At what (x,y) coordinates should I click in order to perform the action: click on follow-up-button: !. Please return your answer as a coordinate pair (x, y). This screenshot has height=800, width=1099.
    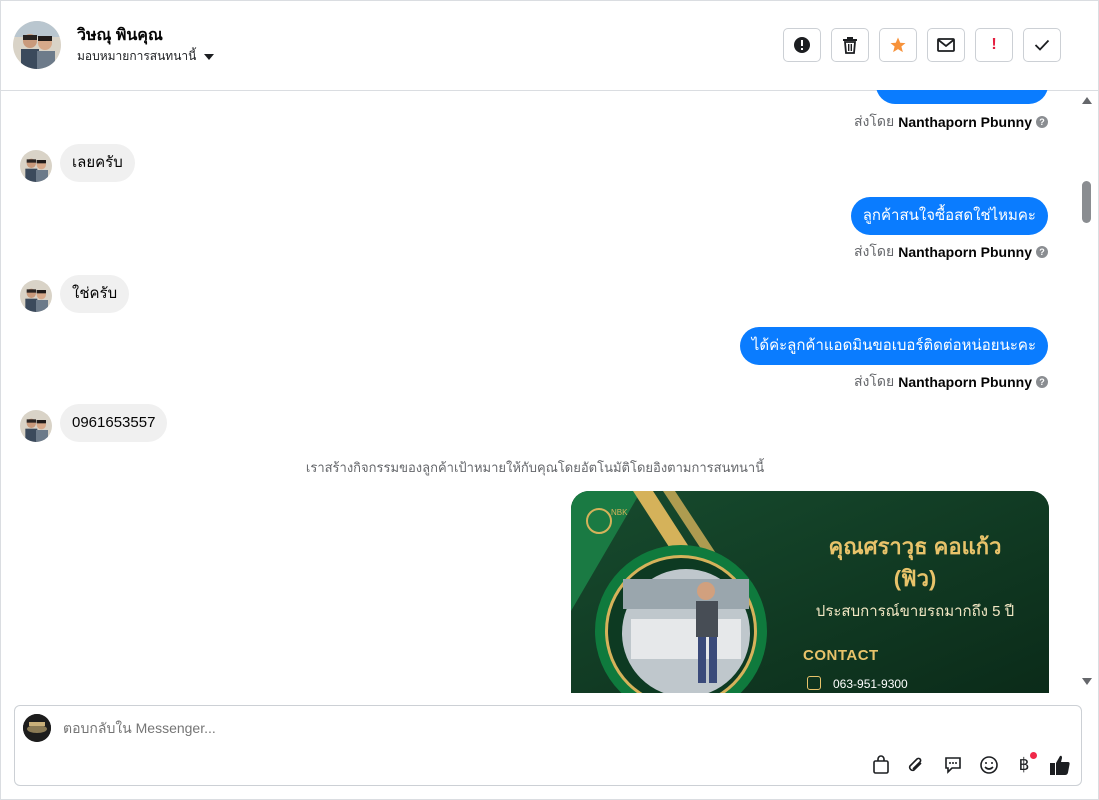
    Looking at the image, I should click on (994, 45).